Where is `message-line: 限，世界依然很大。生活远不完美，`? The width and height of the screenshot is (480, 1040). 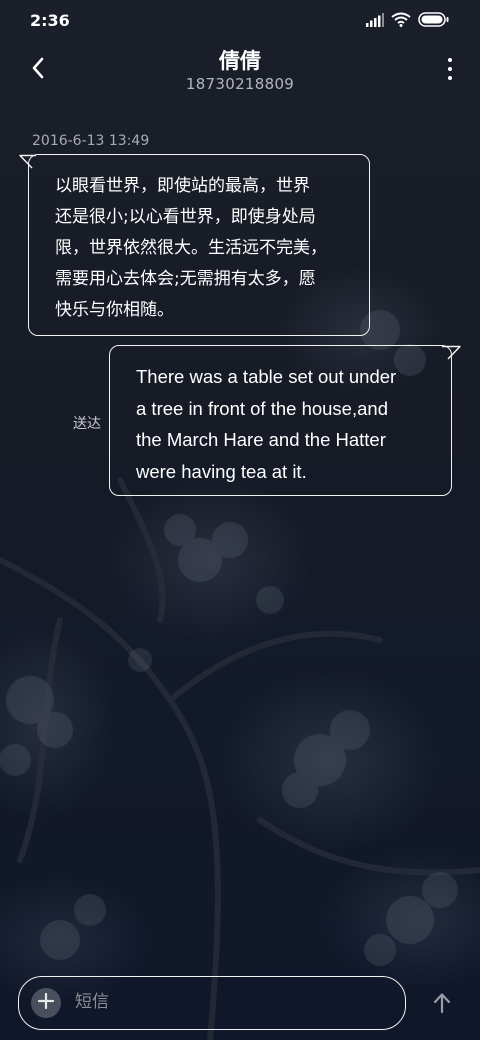 message-line: 限，世界依然很大。生活远不完美， is located at coordinates (191, 248).